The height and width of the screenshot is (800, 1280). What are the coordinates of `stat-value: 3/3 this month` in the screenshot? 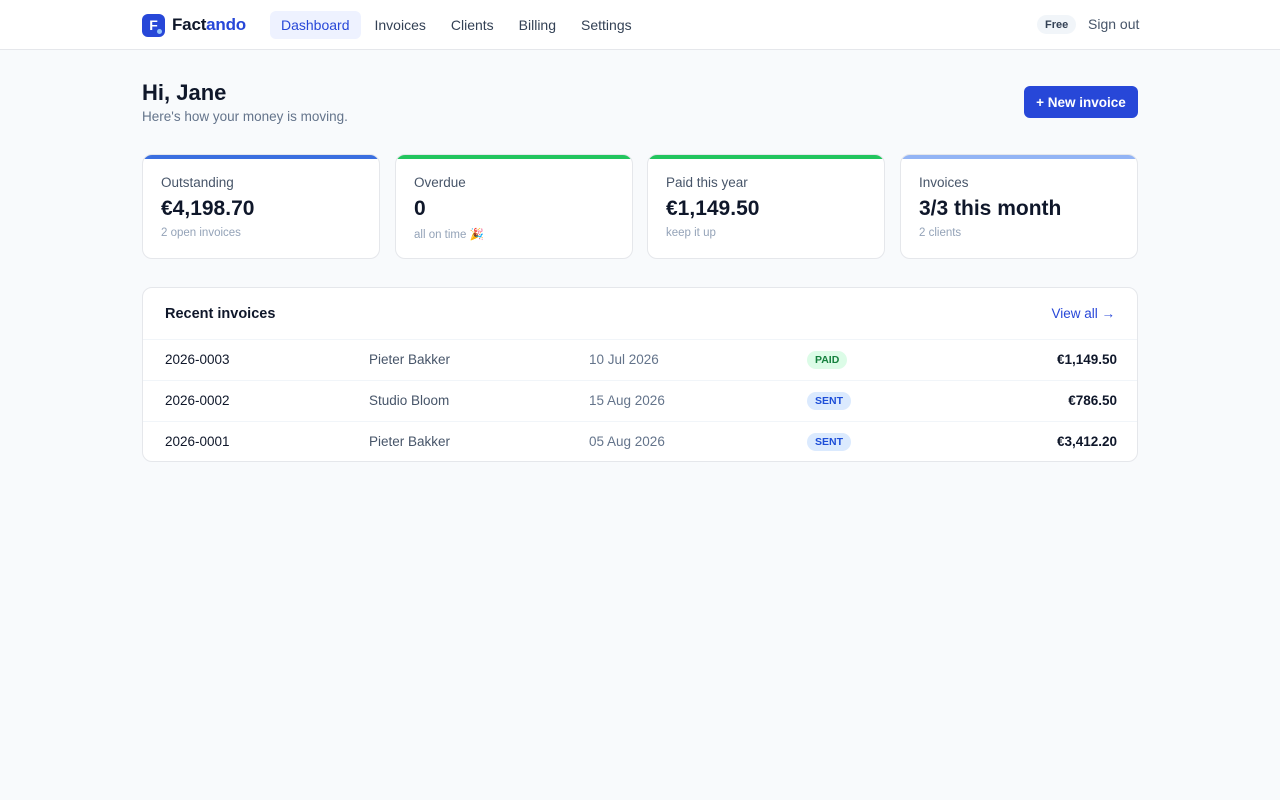 It's located at (990, 208).